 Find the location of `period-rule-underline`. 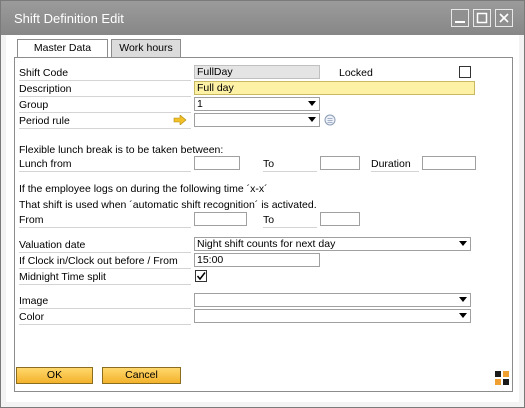

period-rule-underline is located at coordinates (105, 128).